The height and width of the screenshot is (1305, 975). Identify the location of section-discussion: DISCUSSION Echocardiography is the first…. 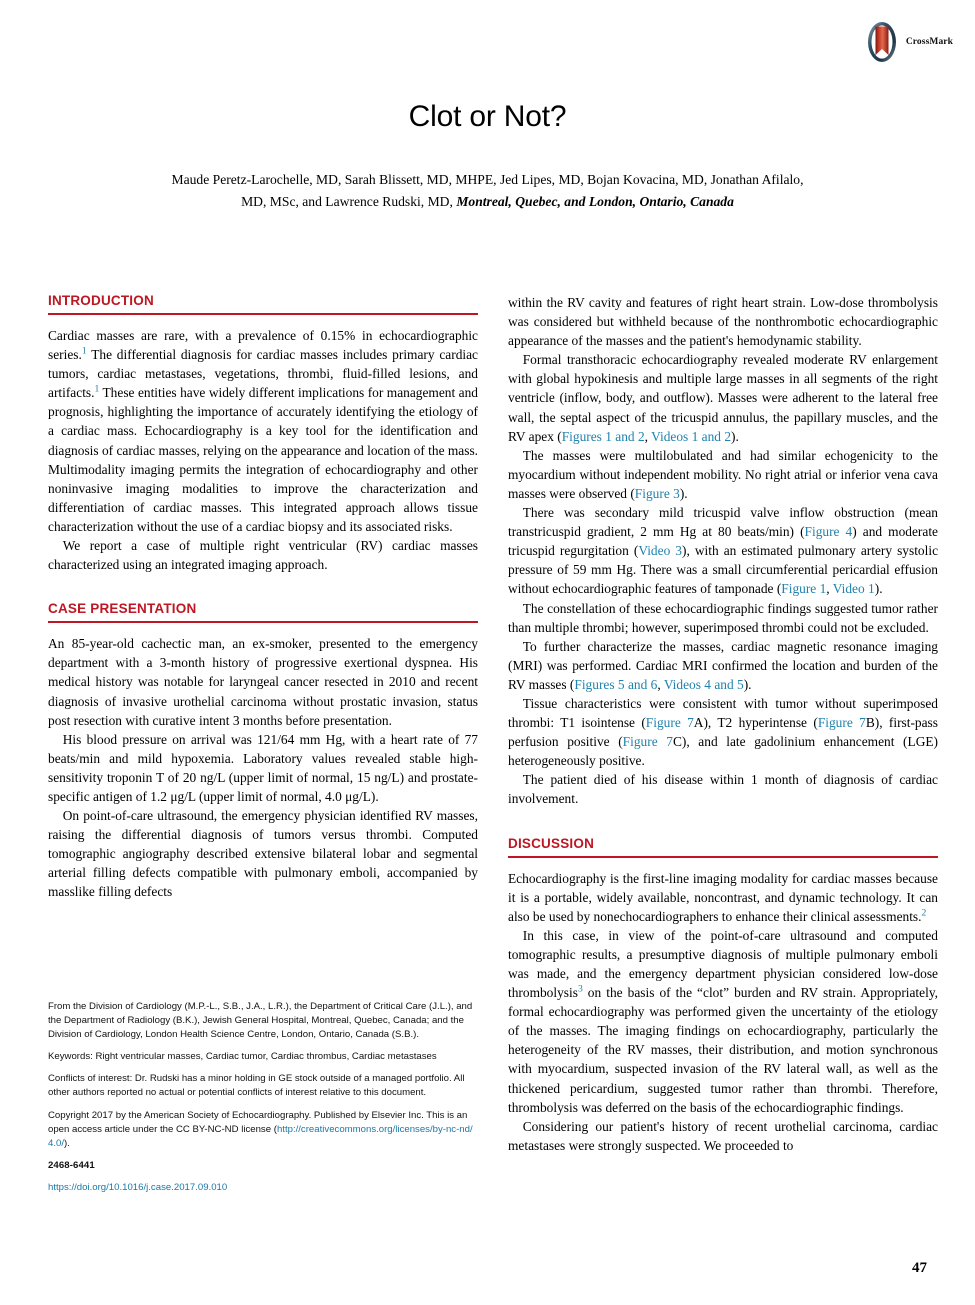
(723, 995).